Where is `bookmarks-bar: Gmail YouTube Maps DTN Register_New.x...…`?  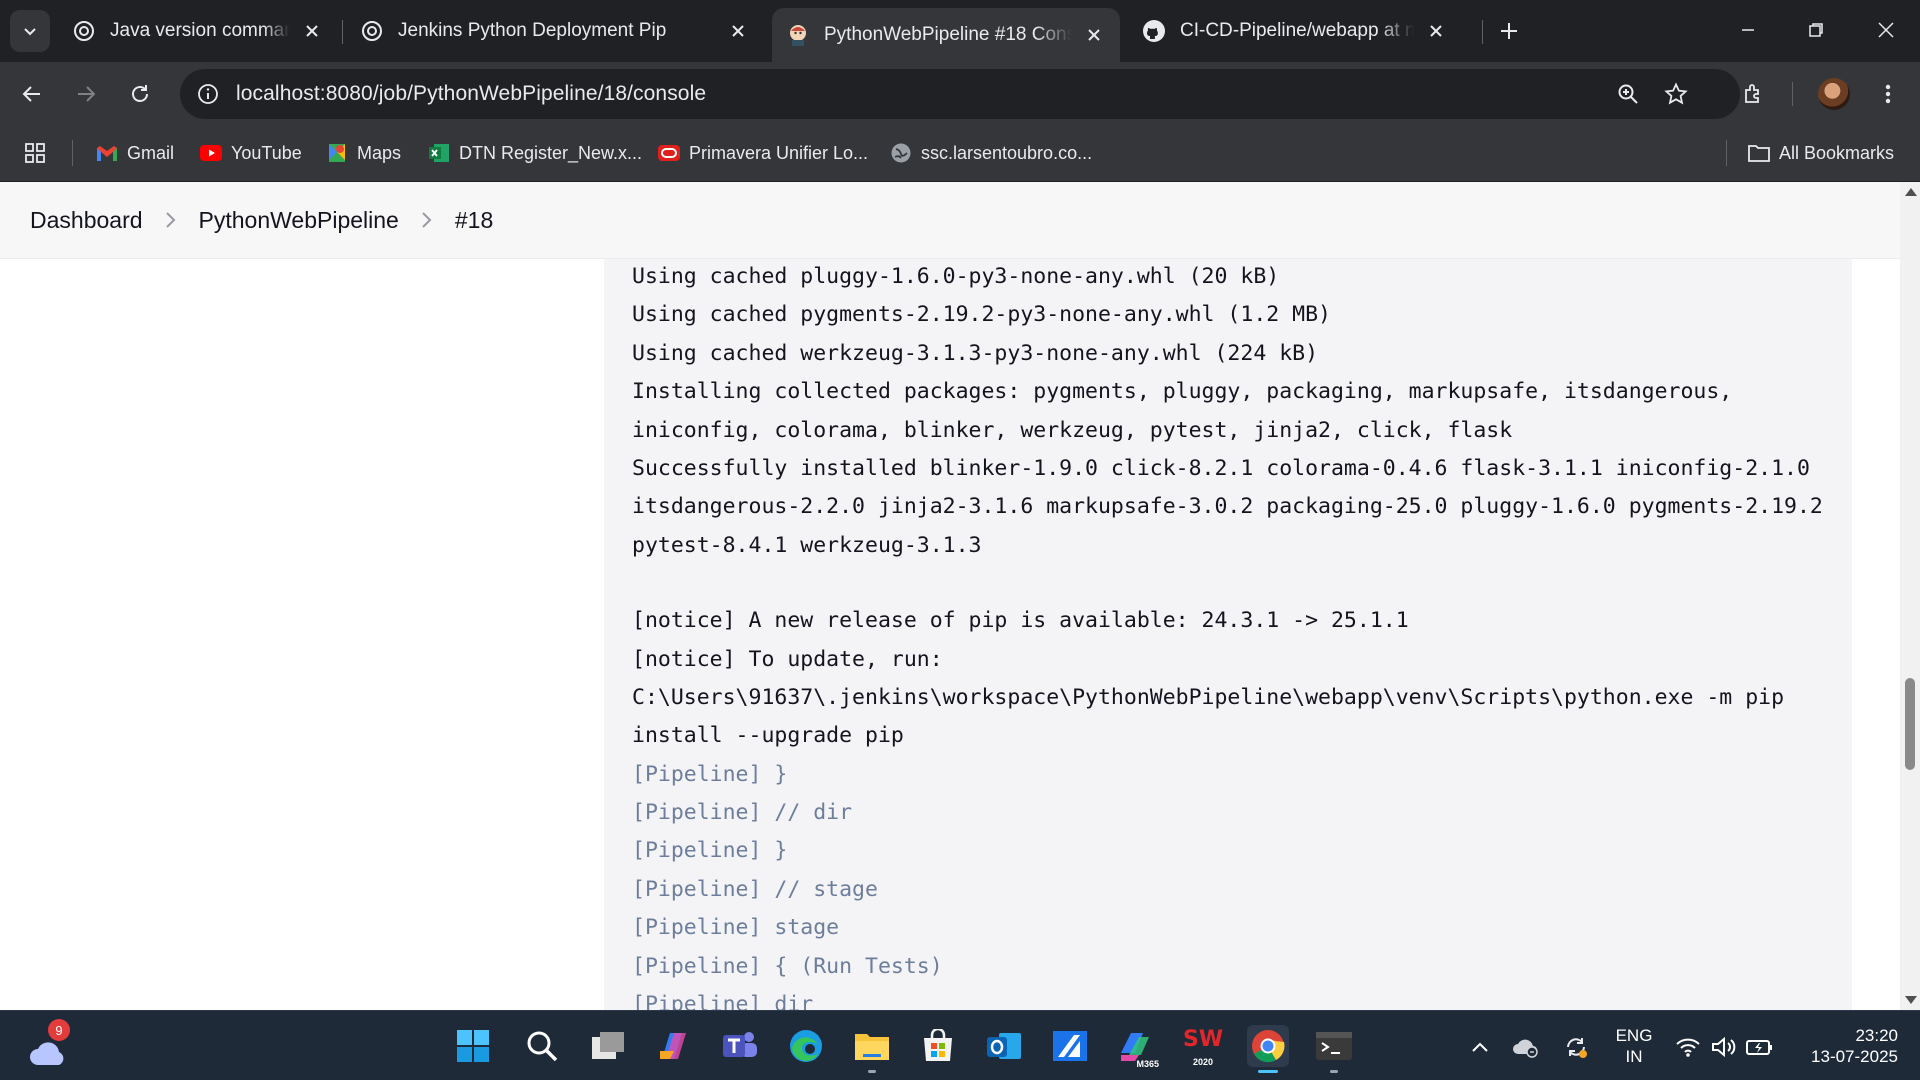
bookmarks-bar: Gmail YouTube Maps DTN Register_New.x...… is located at coordinates (960, 154).